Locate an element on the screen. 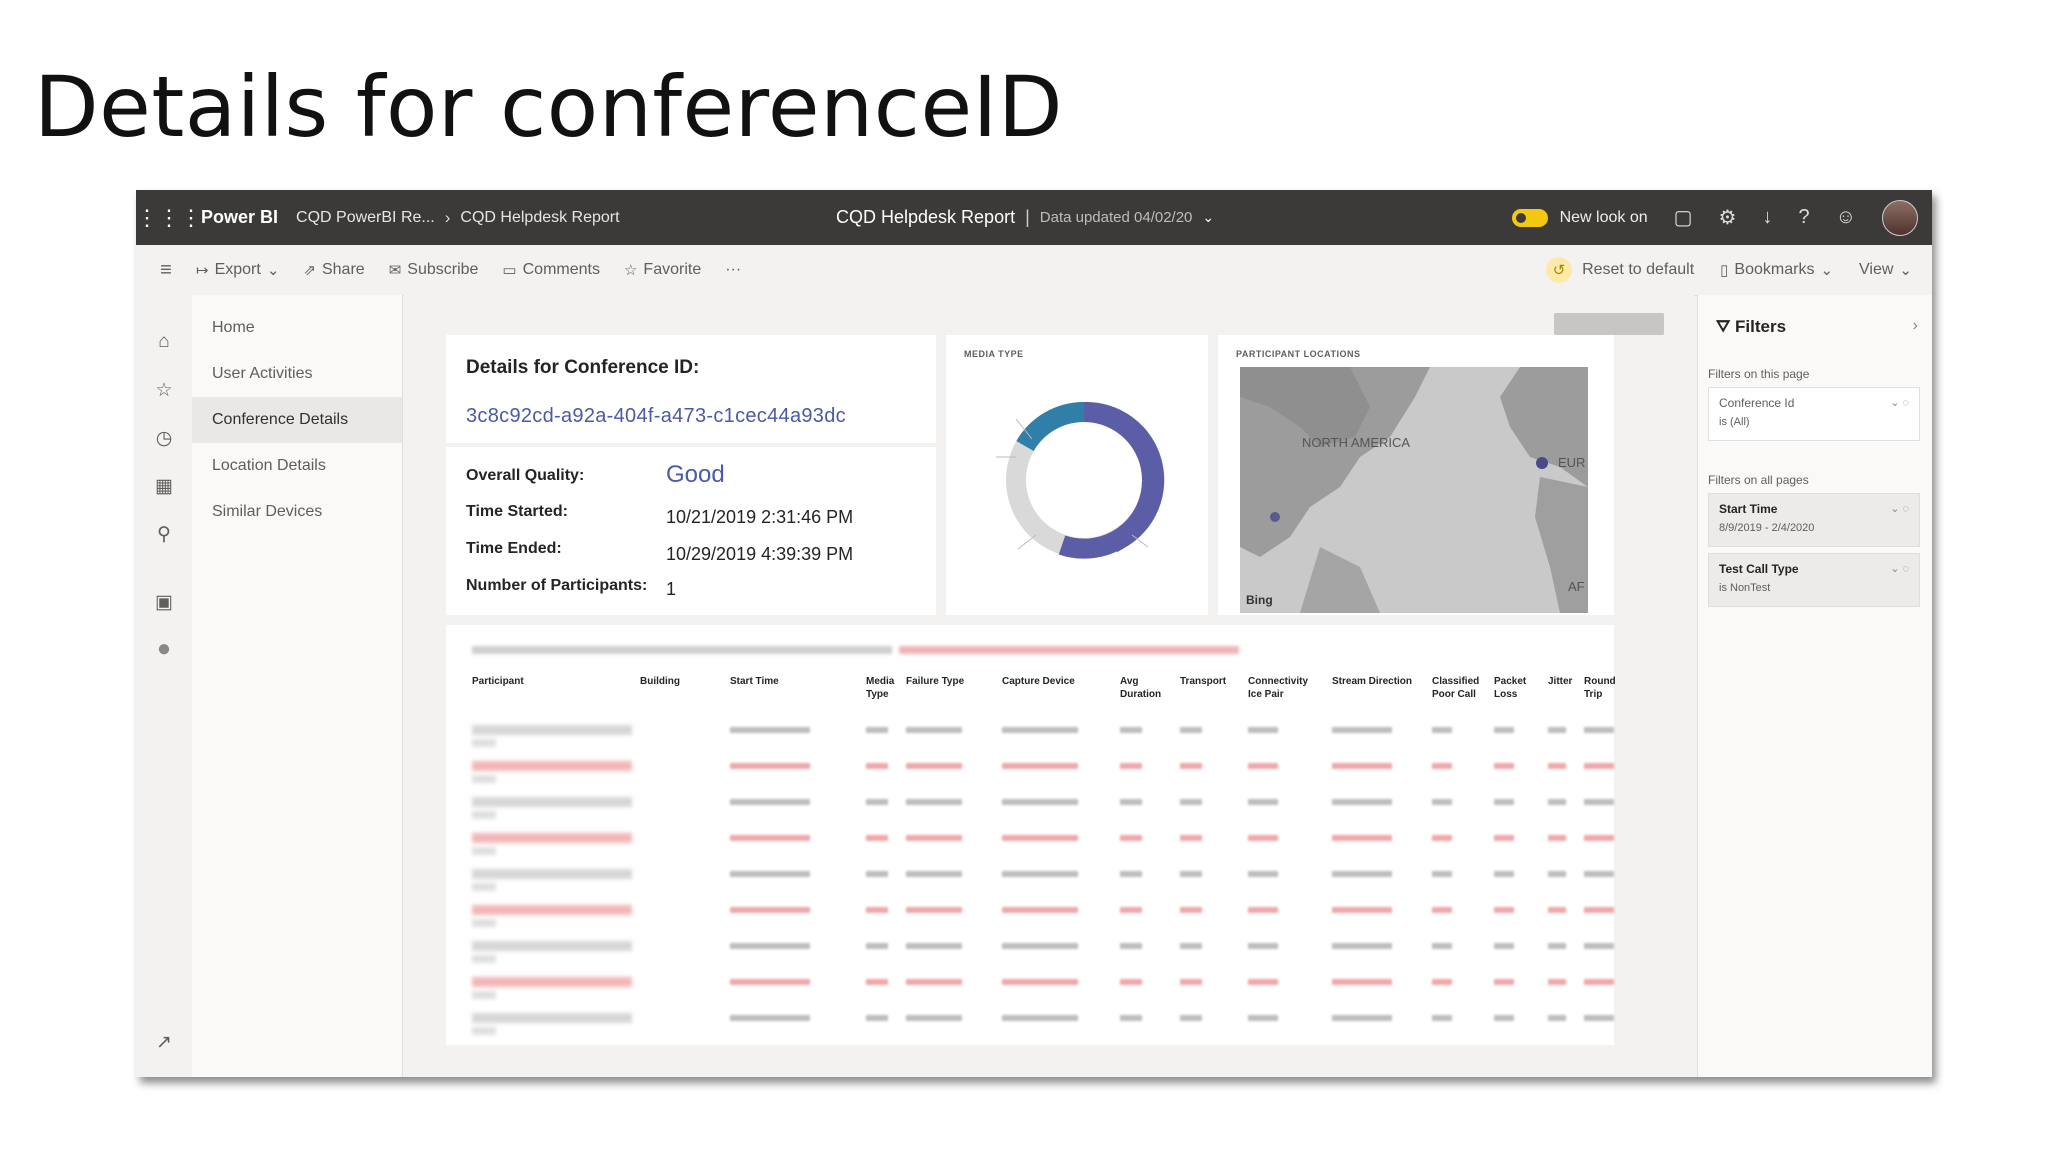  slide-title: Details for conferenceID is located at coordinates (549, 107).